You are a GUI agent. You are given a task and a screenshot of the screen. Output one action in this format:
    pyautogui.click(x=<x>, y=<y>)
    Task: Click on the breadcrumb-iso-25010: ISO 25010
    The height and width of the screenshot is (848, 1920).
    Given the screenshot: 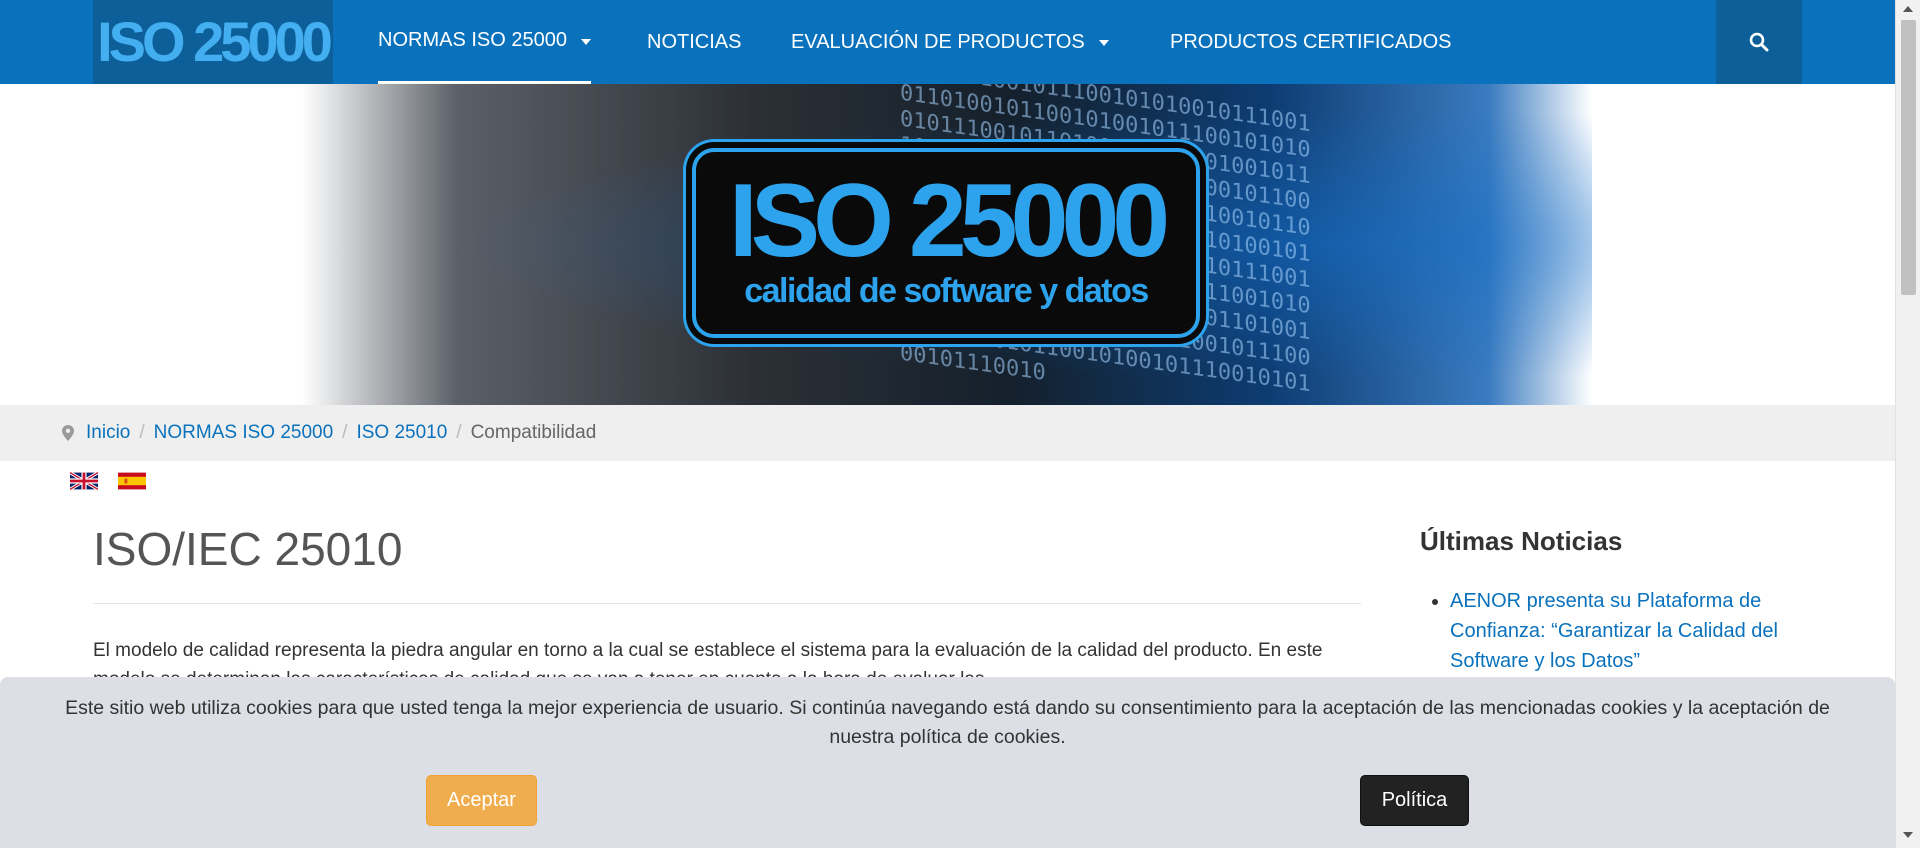 What is the action you would take?
    pyautogui.click(x=401, y=433)
    